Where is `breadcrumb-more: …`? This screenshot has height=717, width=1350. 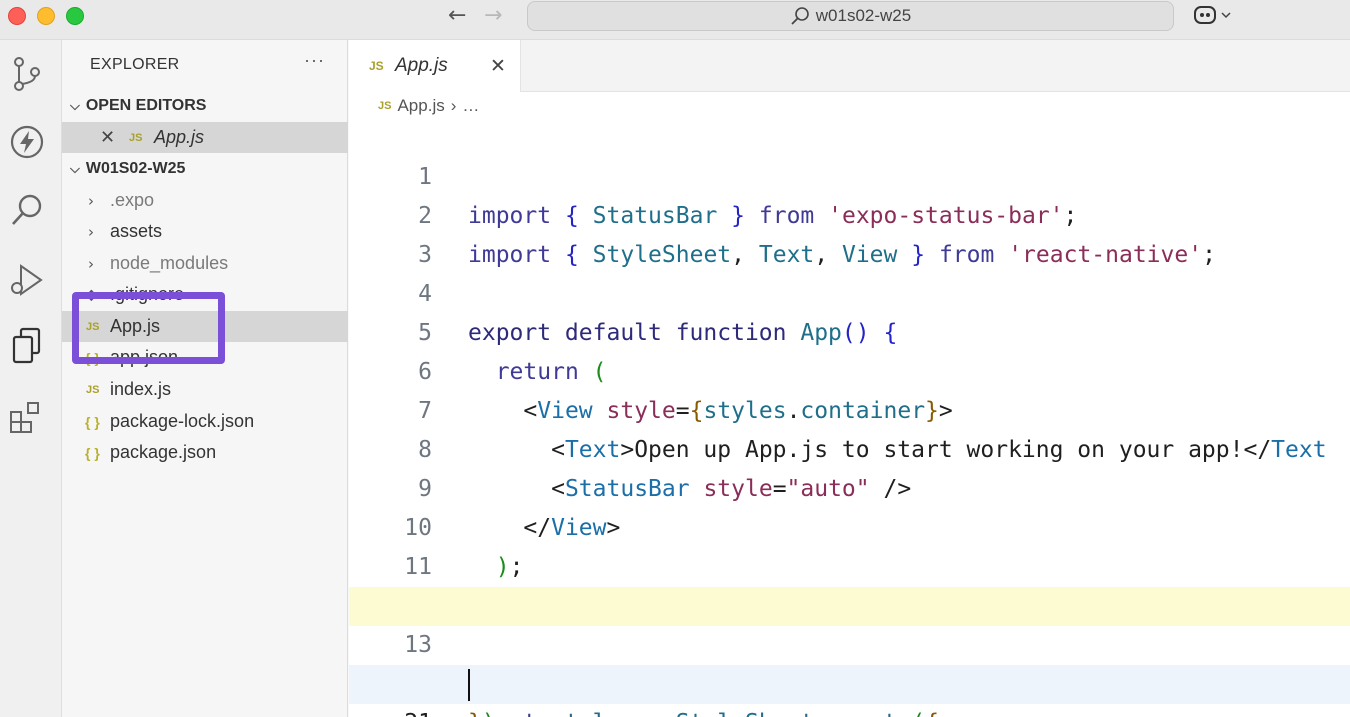
breadcrumb-more: … is located at coordinates (470, 106).